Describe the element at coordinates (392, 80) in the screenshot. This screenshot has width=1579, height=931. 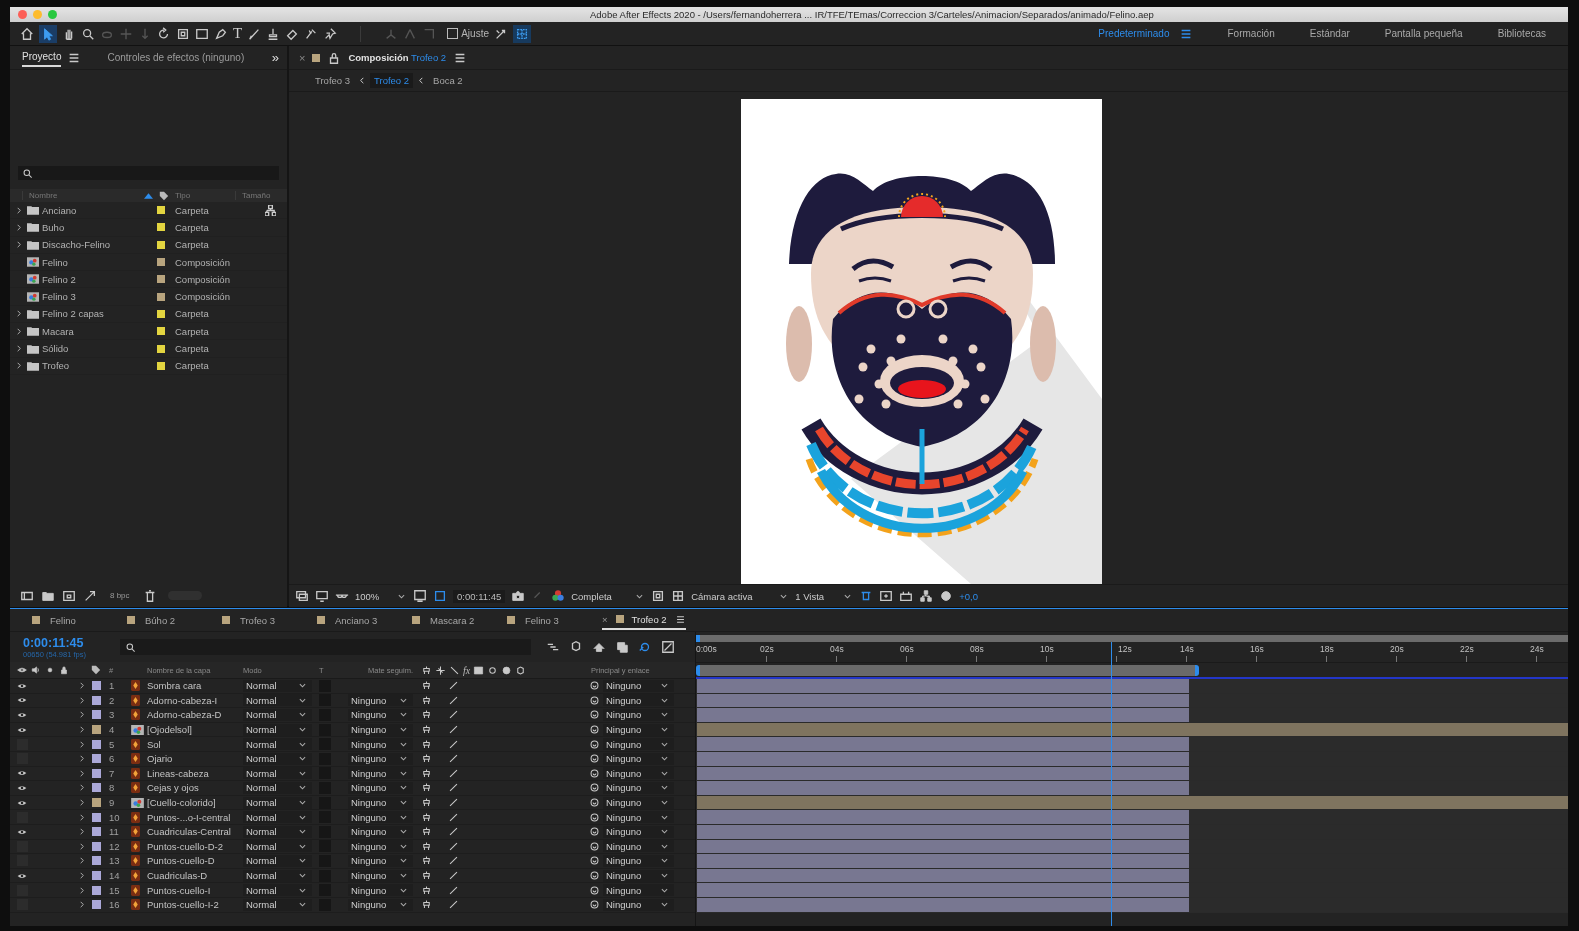
I see `breadcrumb: Trofeo 2` at that location.